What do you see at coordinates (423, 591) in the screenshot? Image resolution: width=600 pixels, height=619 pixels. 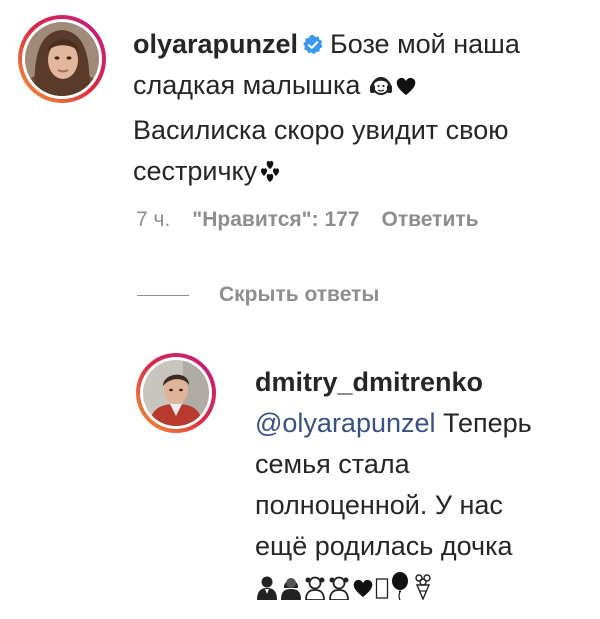 I see `bouquet-emoji` at bounding box center [423, 591].